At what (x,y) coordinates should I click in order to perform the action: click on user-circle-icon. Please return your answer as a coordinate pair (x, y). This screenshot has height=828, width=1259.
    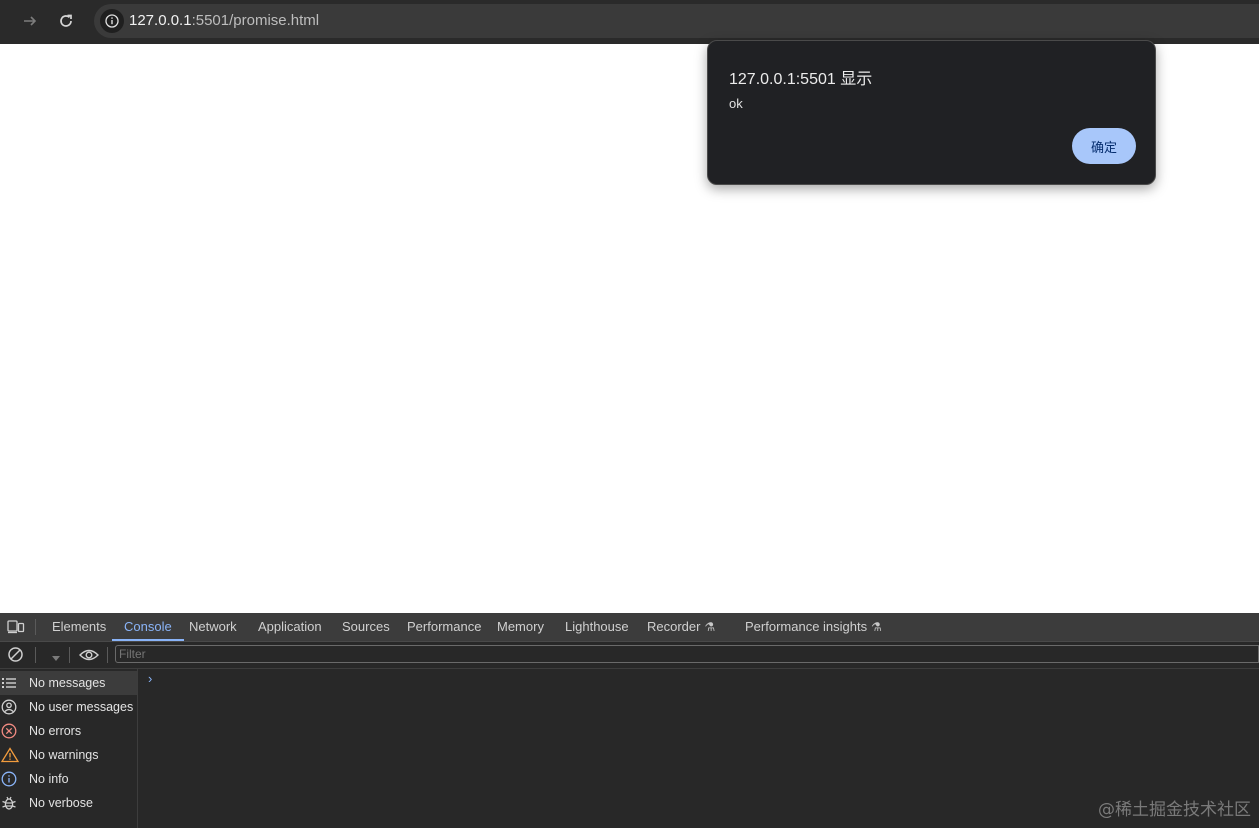
    Looking at the image, I should click on (14, 707).